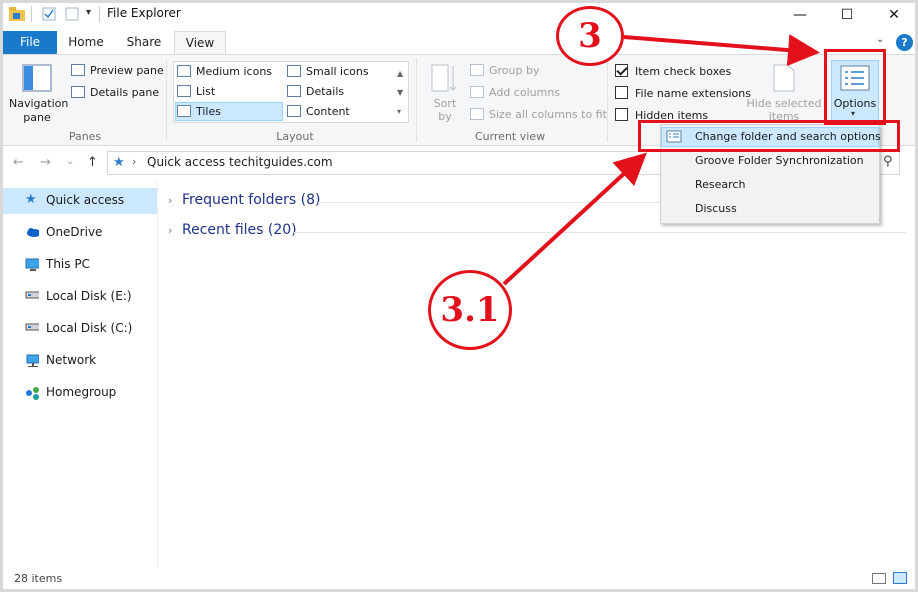 This screenshot has width=918, height=592. Describe the element at coordinates (721, 50) in the screenshot. I see `arrow-to-options` at that location.